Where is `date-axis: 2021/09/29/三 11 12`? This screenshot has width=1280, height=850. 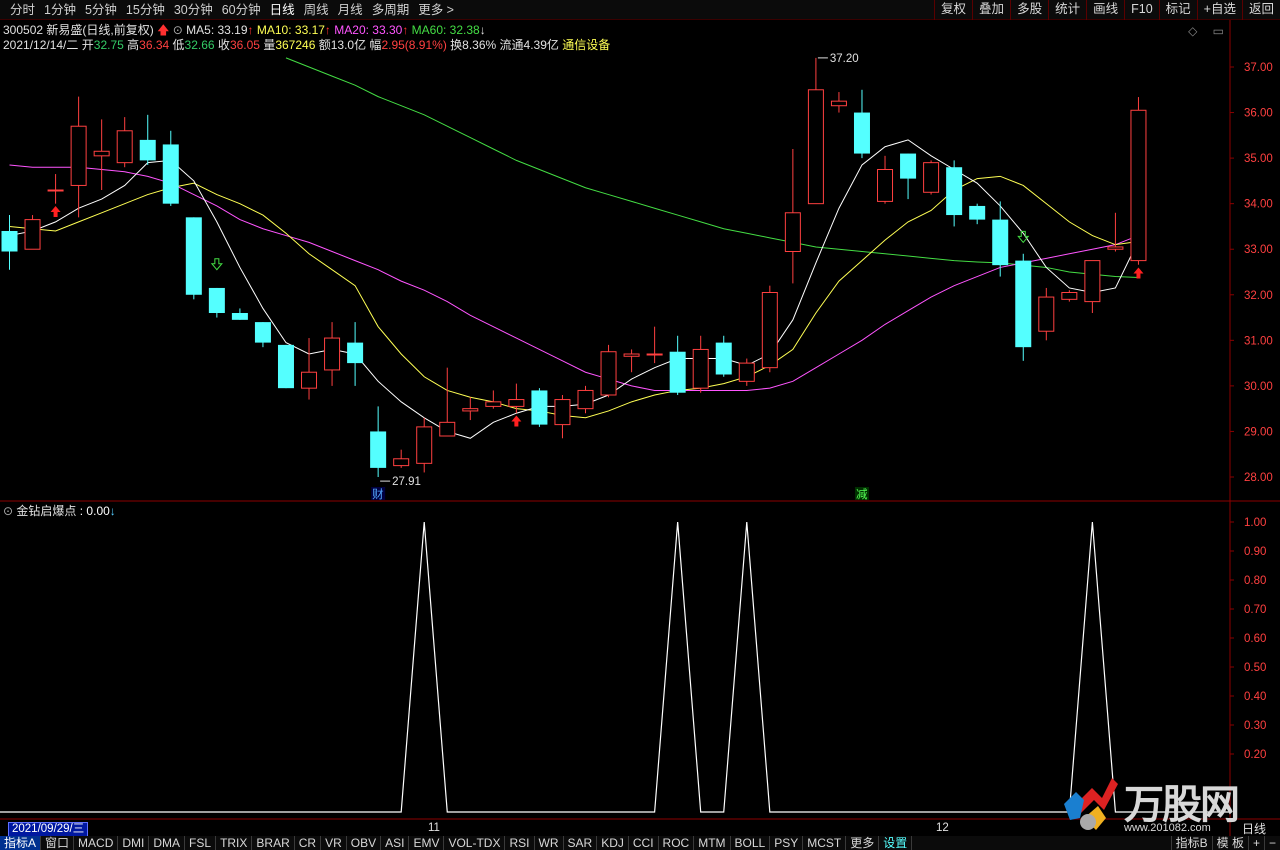 date-axis: 2021/09/29/三 11 12 is located at coordinates (615, 829).